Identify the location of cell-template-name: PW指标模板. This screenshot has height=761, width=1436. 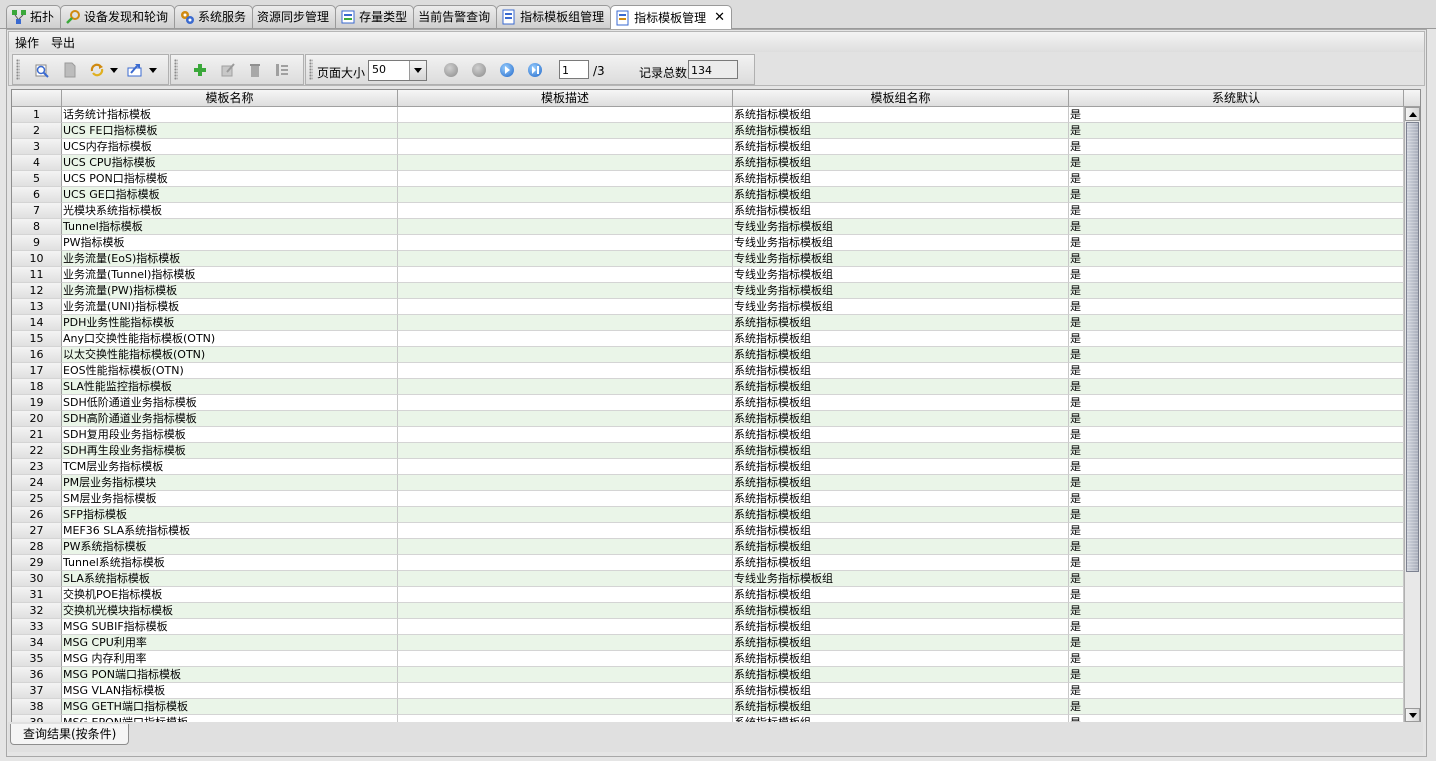
(230, 243).